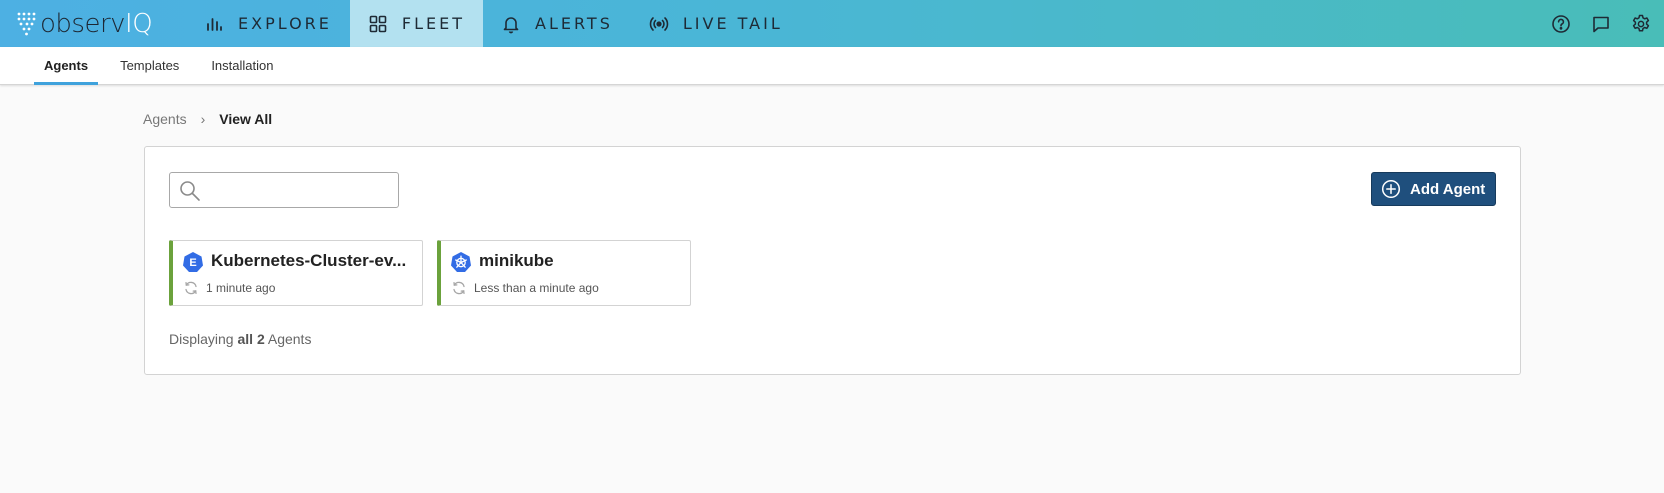 This screenshot has height=493, width=1664. I want to click on agent-name: minikube, so click(516, 260).